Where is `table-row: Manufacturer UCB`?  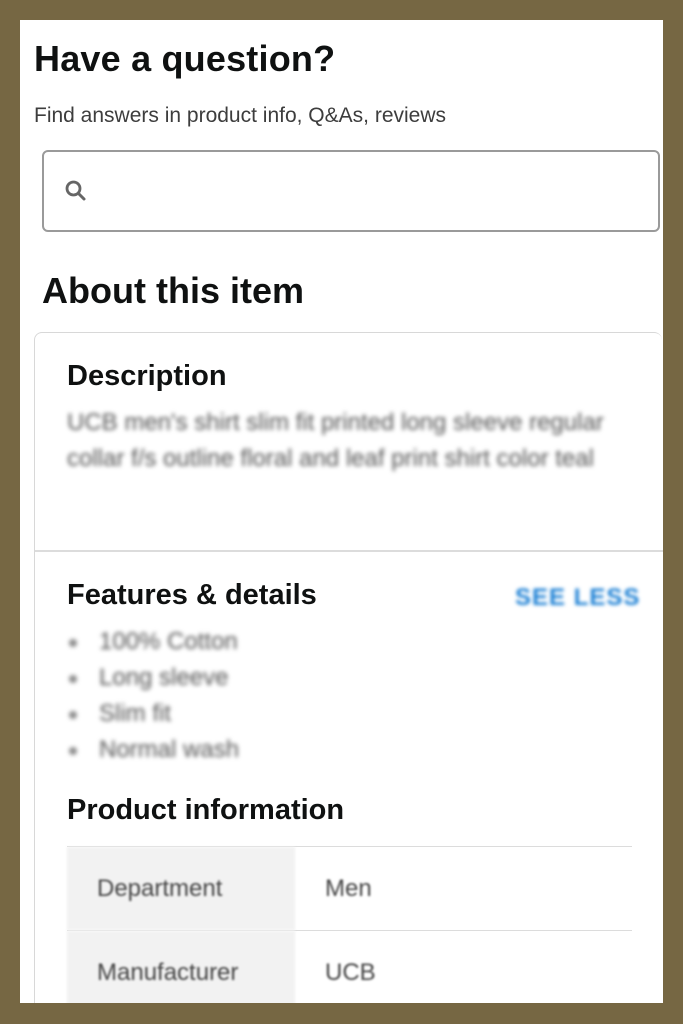 table-row: Manufacturer UCB is located at coordinates (349, 966).